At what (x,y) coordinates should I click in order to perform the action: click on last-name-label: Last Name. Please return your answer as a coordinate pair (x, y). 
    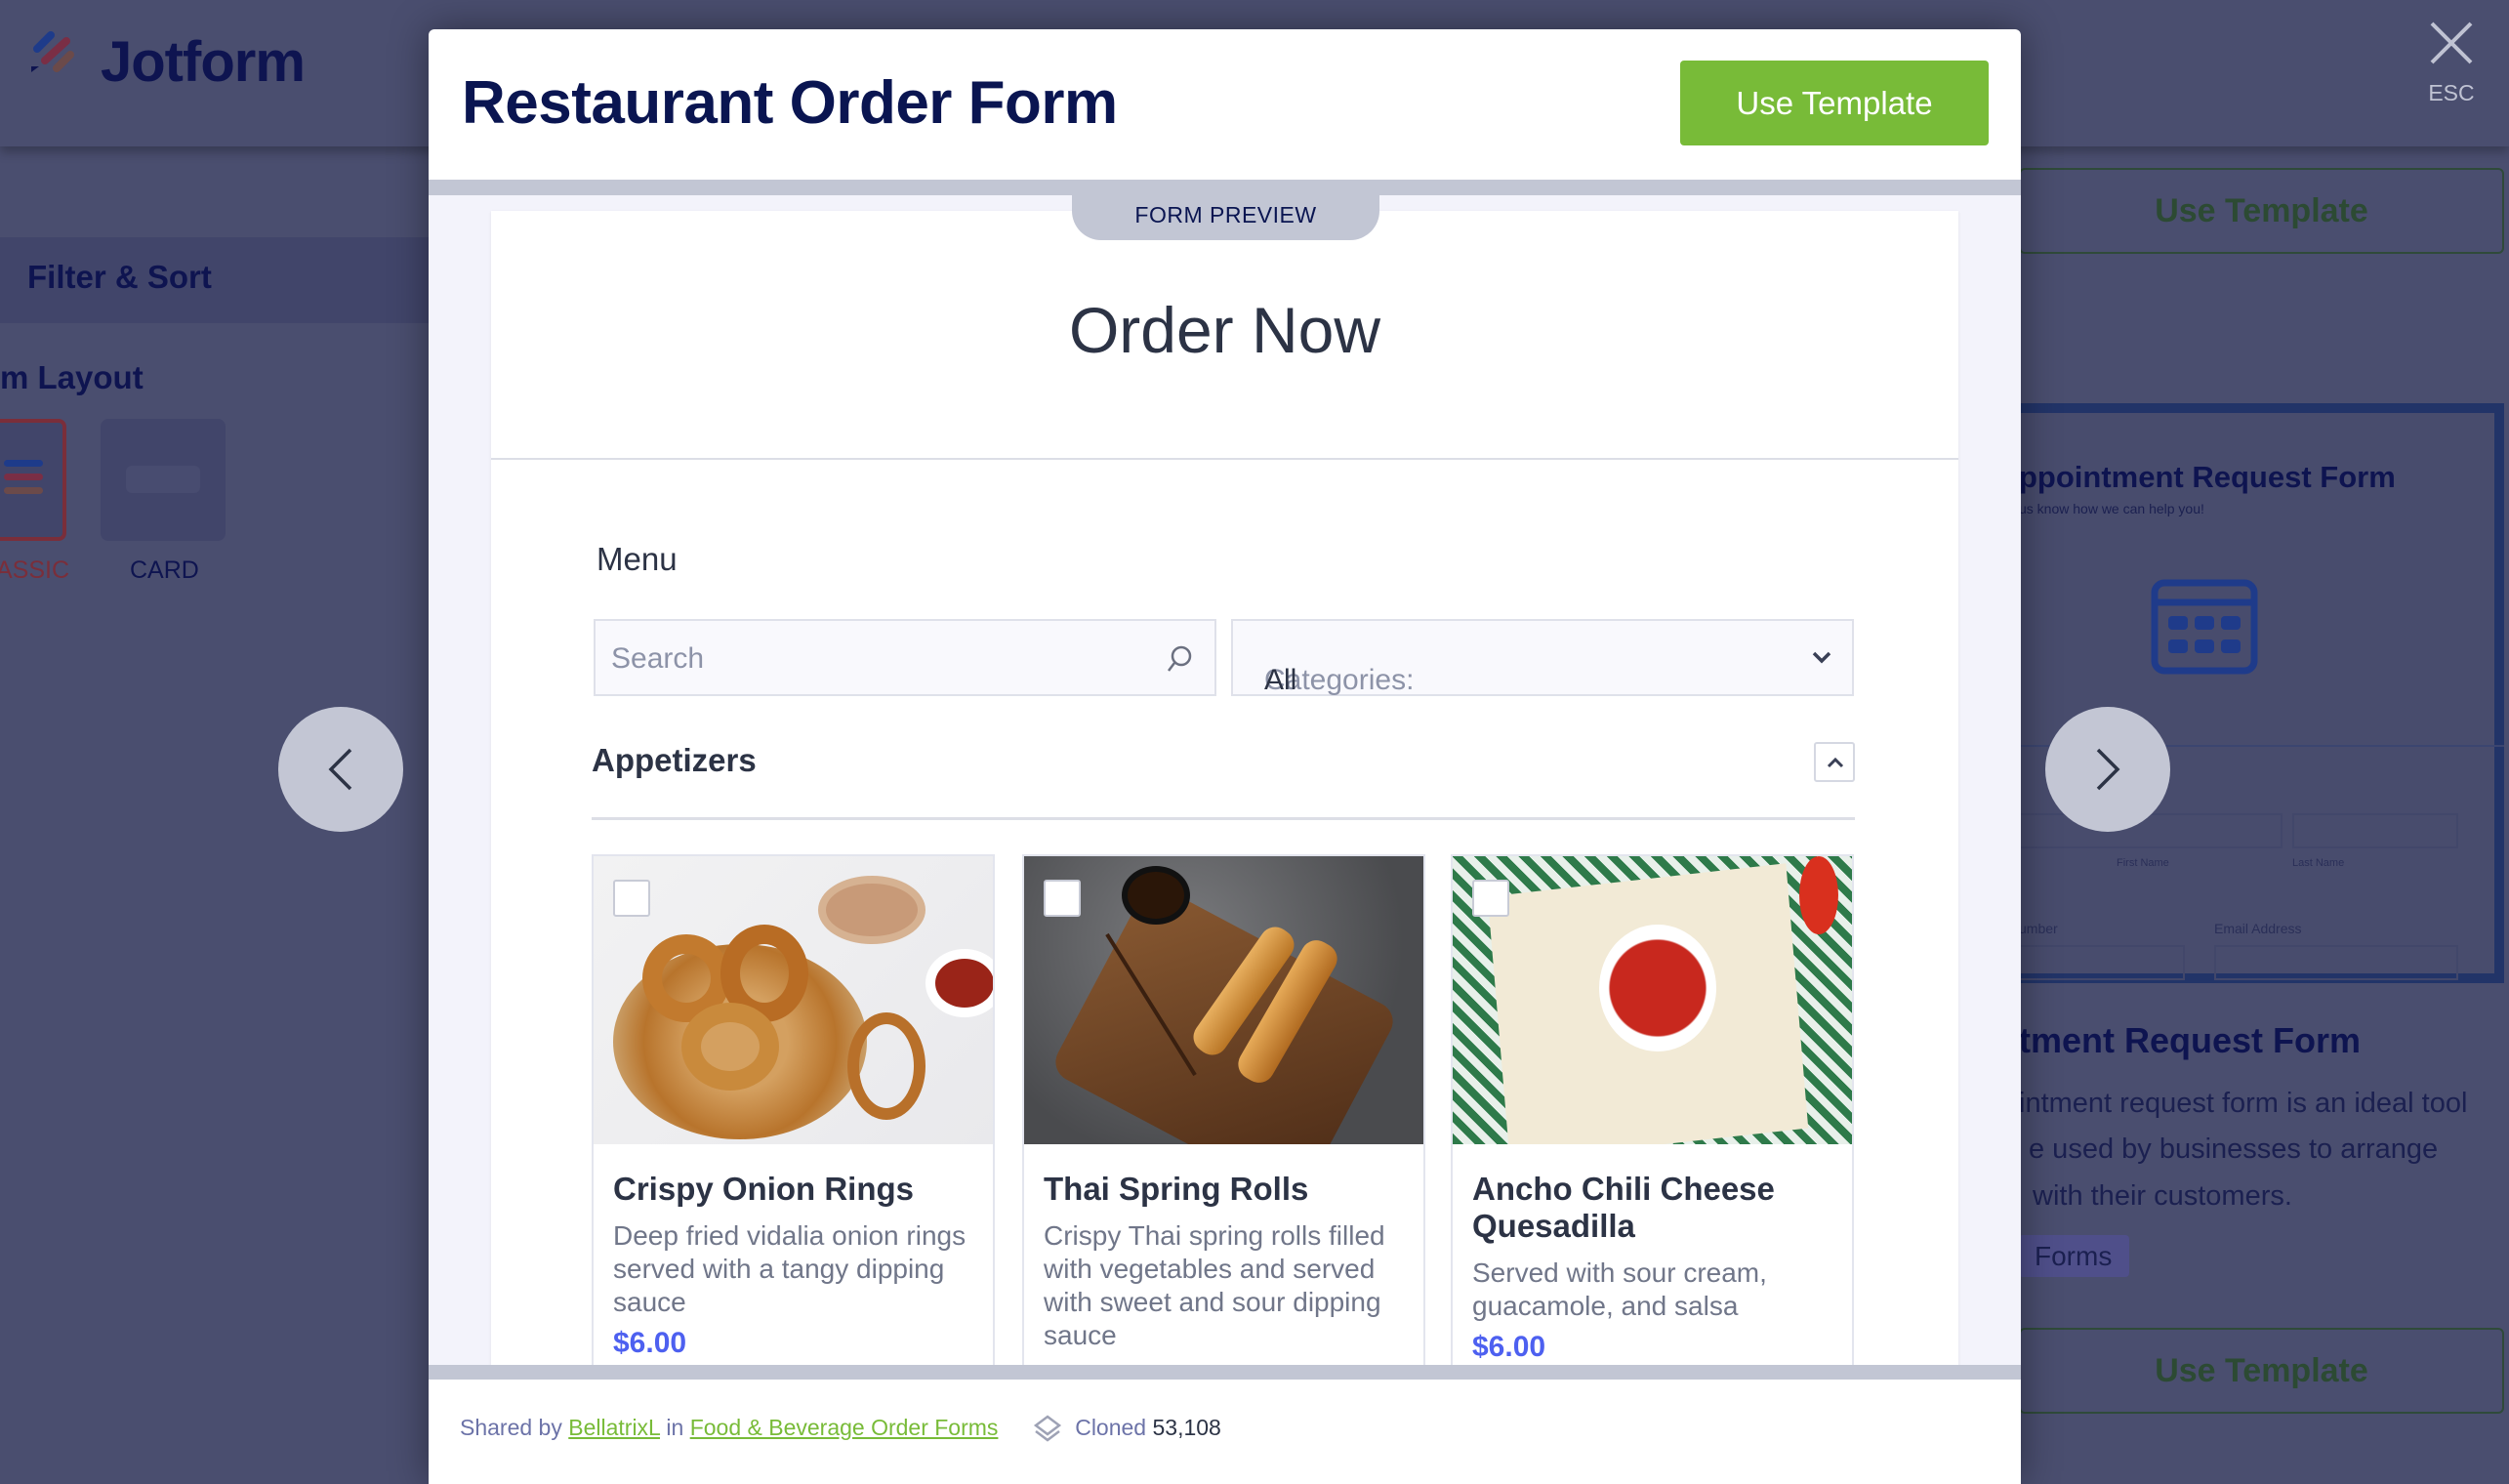
    Looking at the image, I should click on (2318, 863).